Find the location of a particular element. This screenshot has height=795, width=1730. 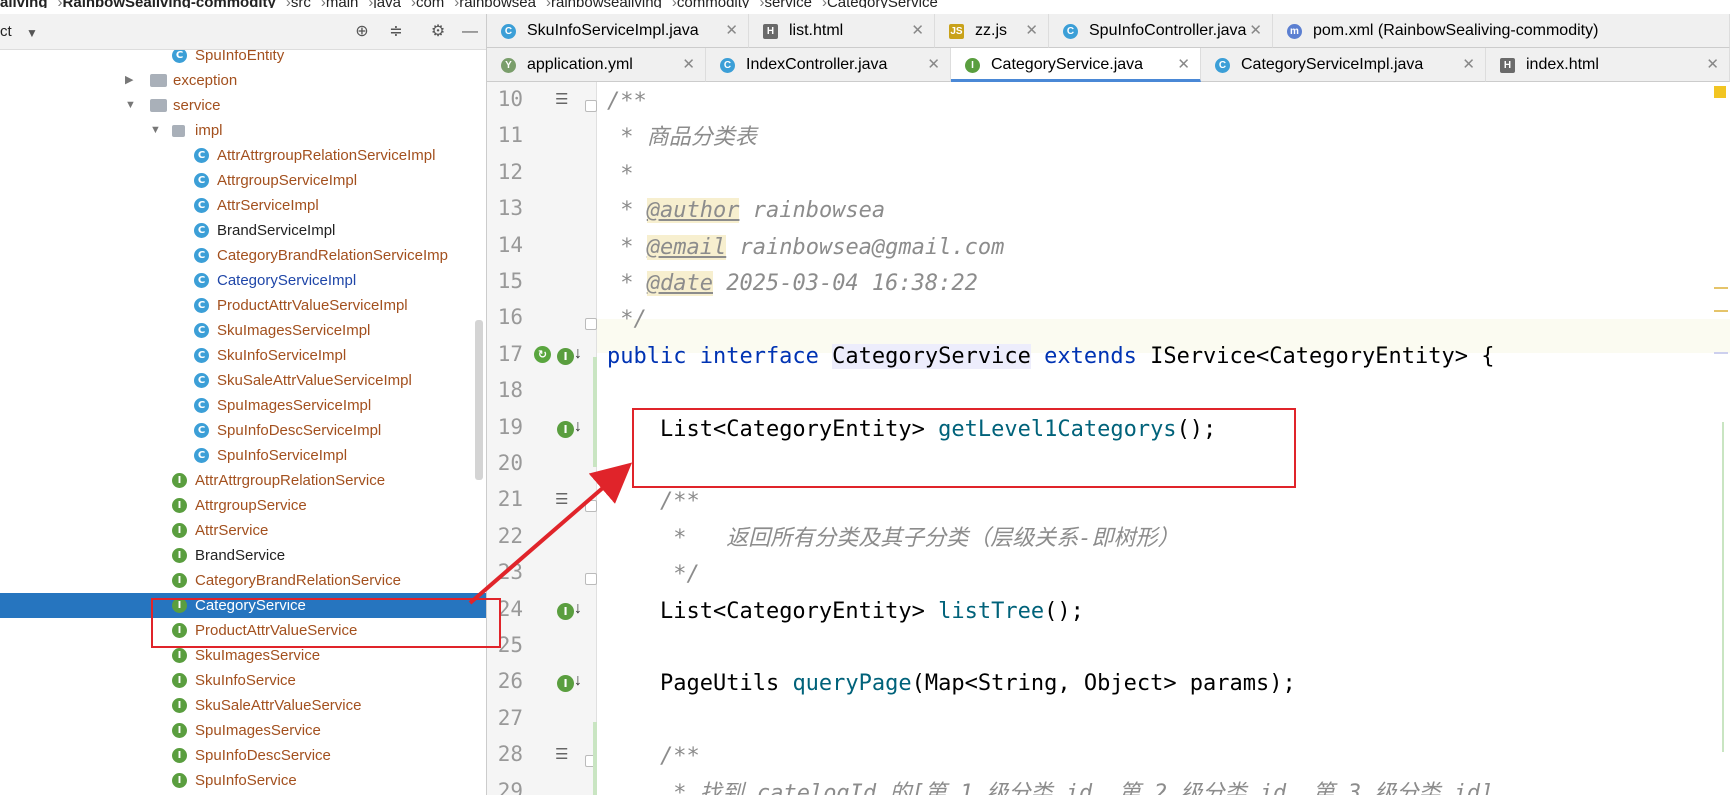

tree-item: C CategoryBrandRelationServiceImp is located at coordinates (243, 255).